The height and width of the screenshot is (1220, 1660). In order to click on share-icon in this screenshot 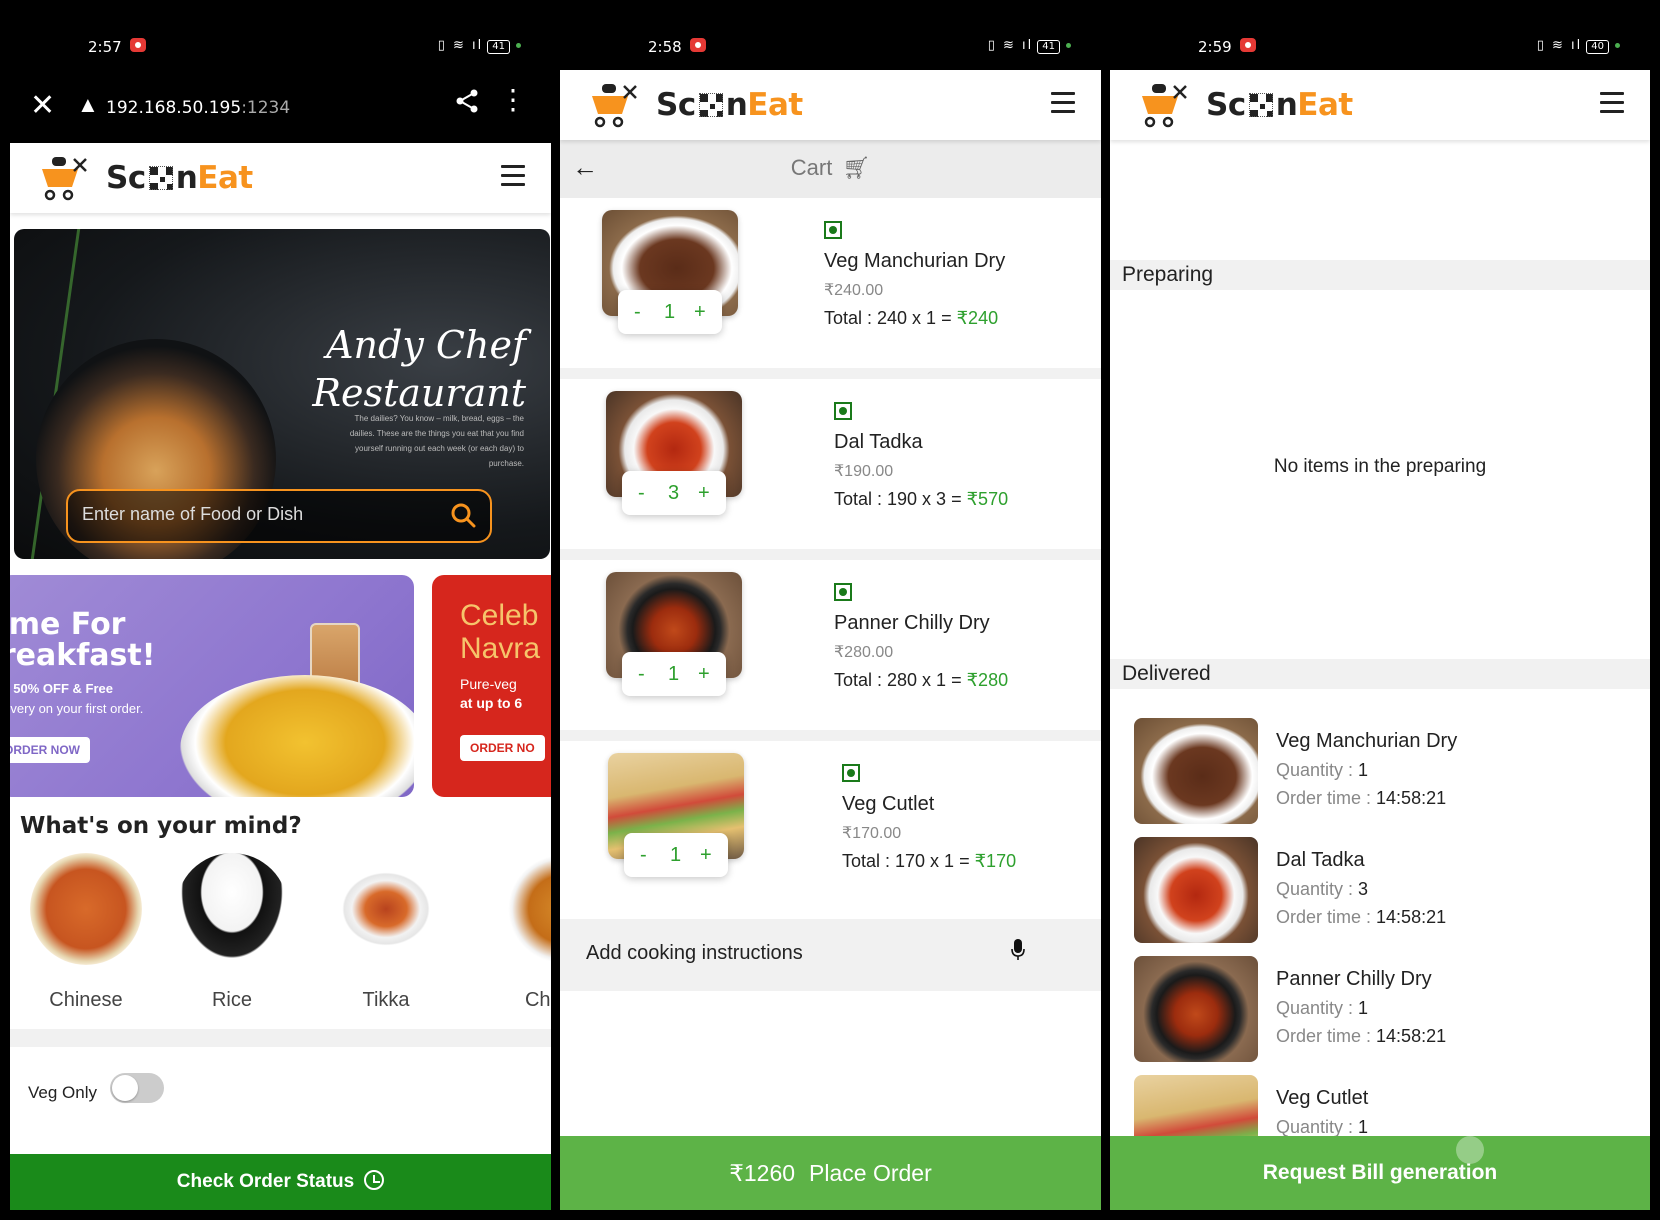, I will do `click(467, 104)`.